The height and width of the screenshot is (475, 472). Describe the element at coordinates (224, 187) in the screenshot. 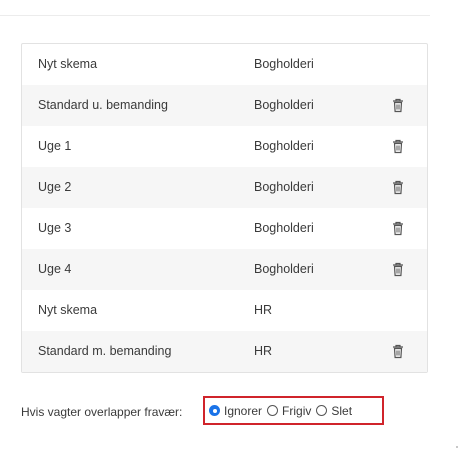

I see `table-row: Uge 2 Bogholderi` at that location.